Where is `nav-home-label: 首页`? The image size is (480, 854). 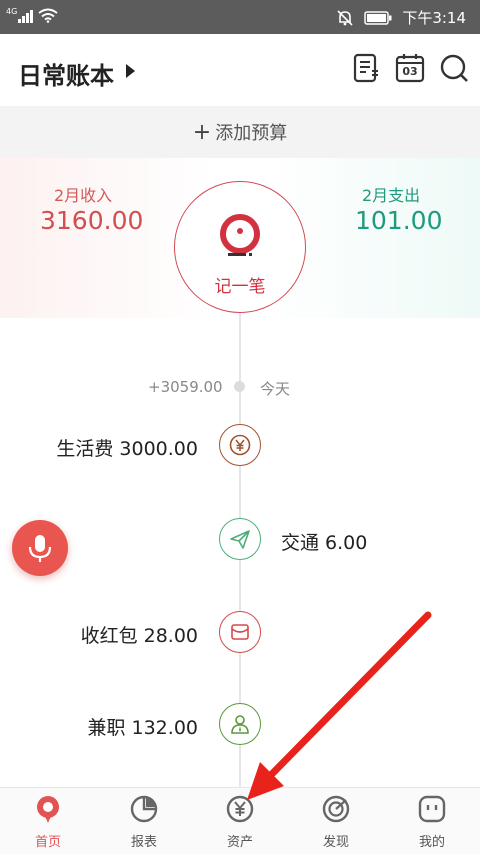 nav-home-label: 首页 is located at coordinates (47, 842).